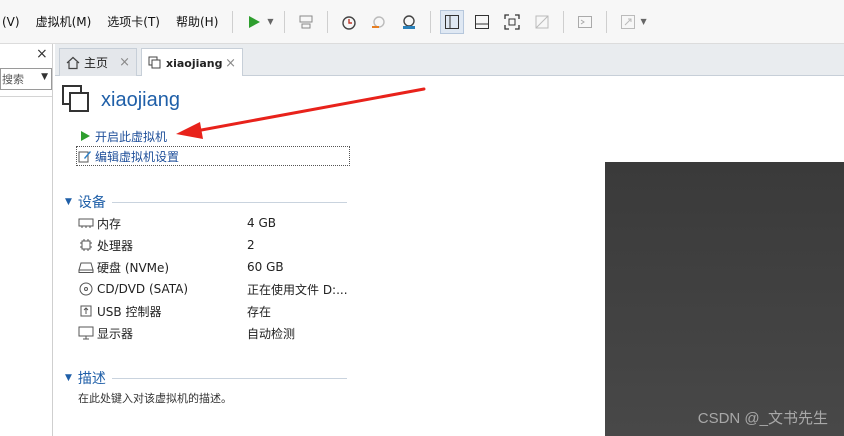 Image resolution: width=844 pixels, height=436 pixels. I want to click on device-row-disk: 硬盘 (NVMe) 60 GB, so click(214, 267).